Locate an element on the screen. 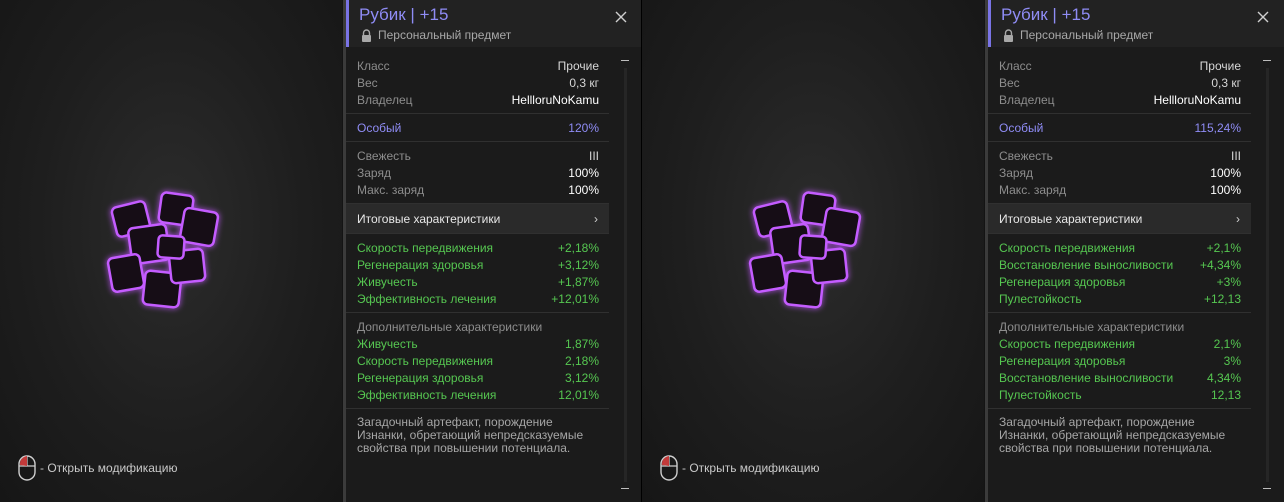 The image size is (1284, 502). stat-row: Скорость передвижения 2,1% is located at coordinates (1120, 343).